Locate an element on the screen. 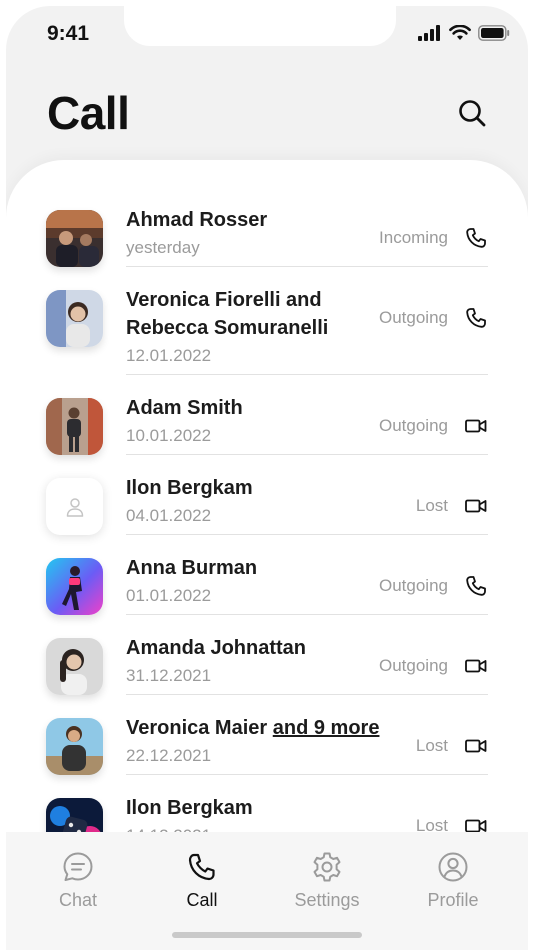 This screenshot has height=950, width=534. profile-icon is located at coordinates (453, 867).